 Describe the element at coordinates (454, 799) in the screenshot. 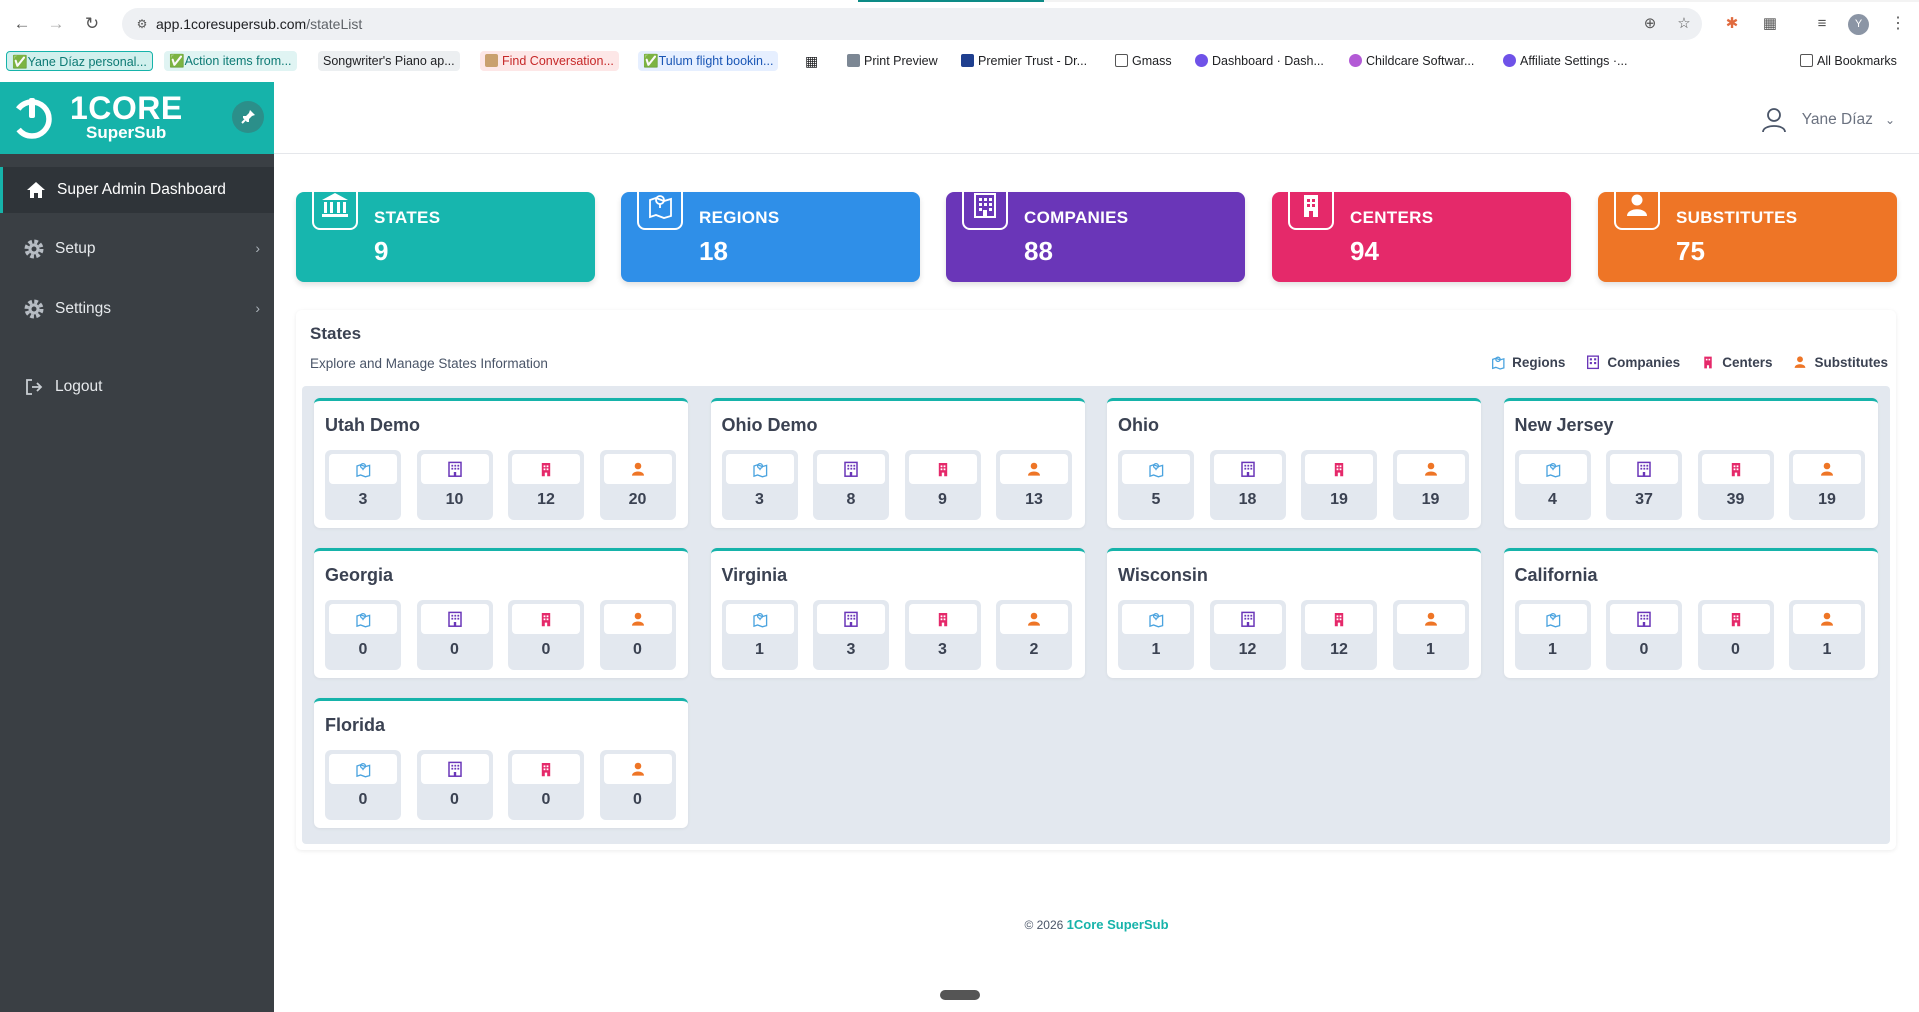

I see `metric-value: 0` at that location.